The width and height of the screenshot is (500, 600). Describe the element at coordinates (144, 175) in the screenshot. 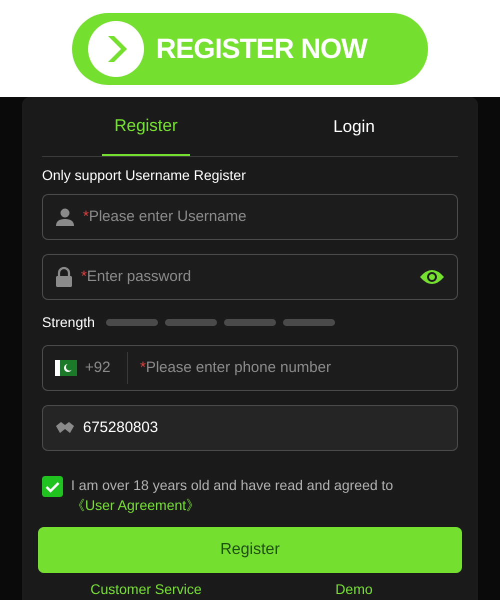

I see `username-note: Only support Username Register` at that location.